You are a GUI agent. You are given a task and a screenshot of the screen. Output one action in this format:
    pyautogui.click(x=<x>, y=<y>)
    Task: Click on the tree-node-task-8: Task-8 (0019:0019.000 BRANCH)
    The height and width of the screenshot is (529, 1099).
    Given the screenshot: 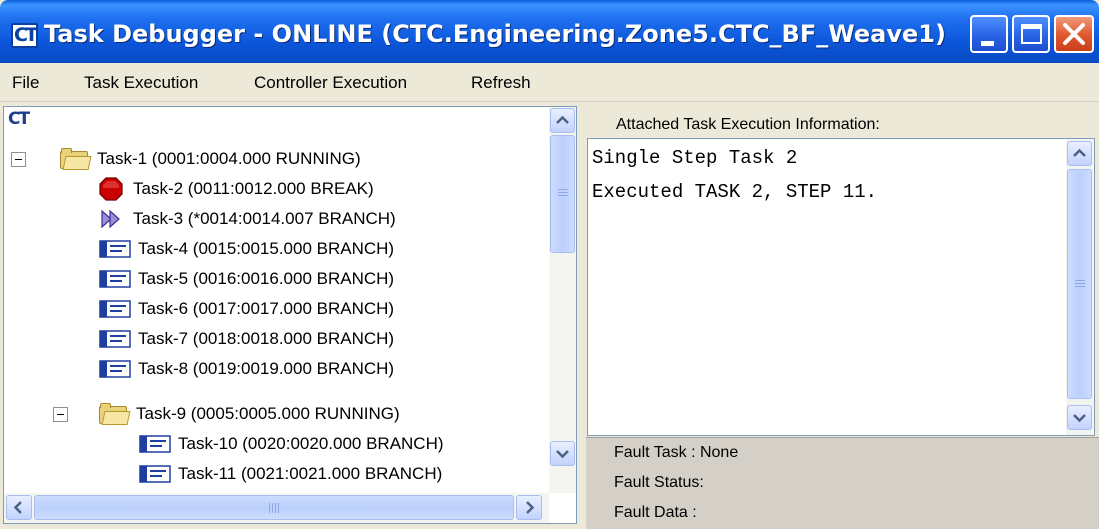 What is the action you would take?
    pyautogui.click(x=246, y=369)
    